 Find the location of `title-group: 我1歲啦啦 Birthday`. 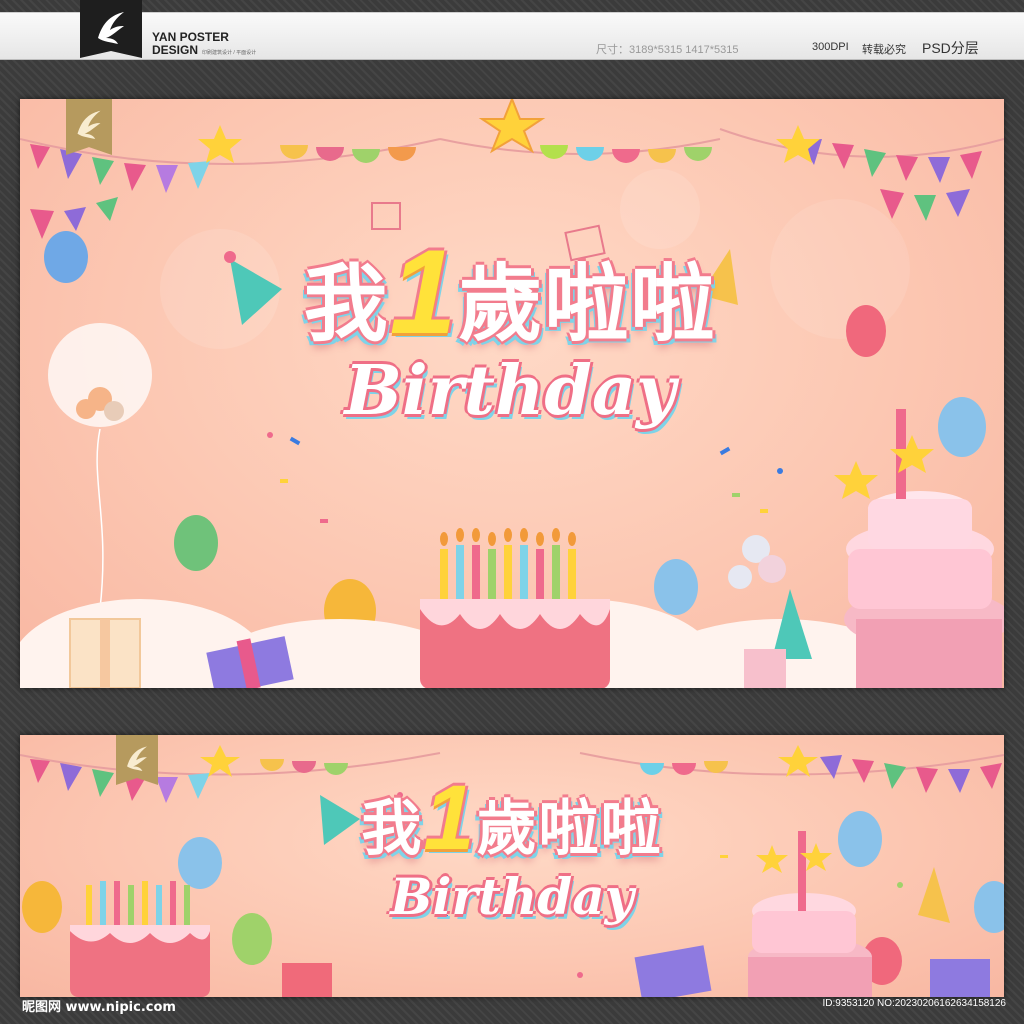

title-group: 我1歲啦啦 Birthday is located at coordinates (510, 331).